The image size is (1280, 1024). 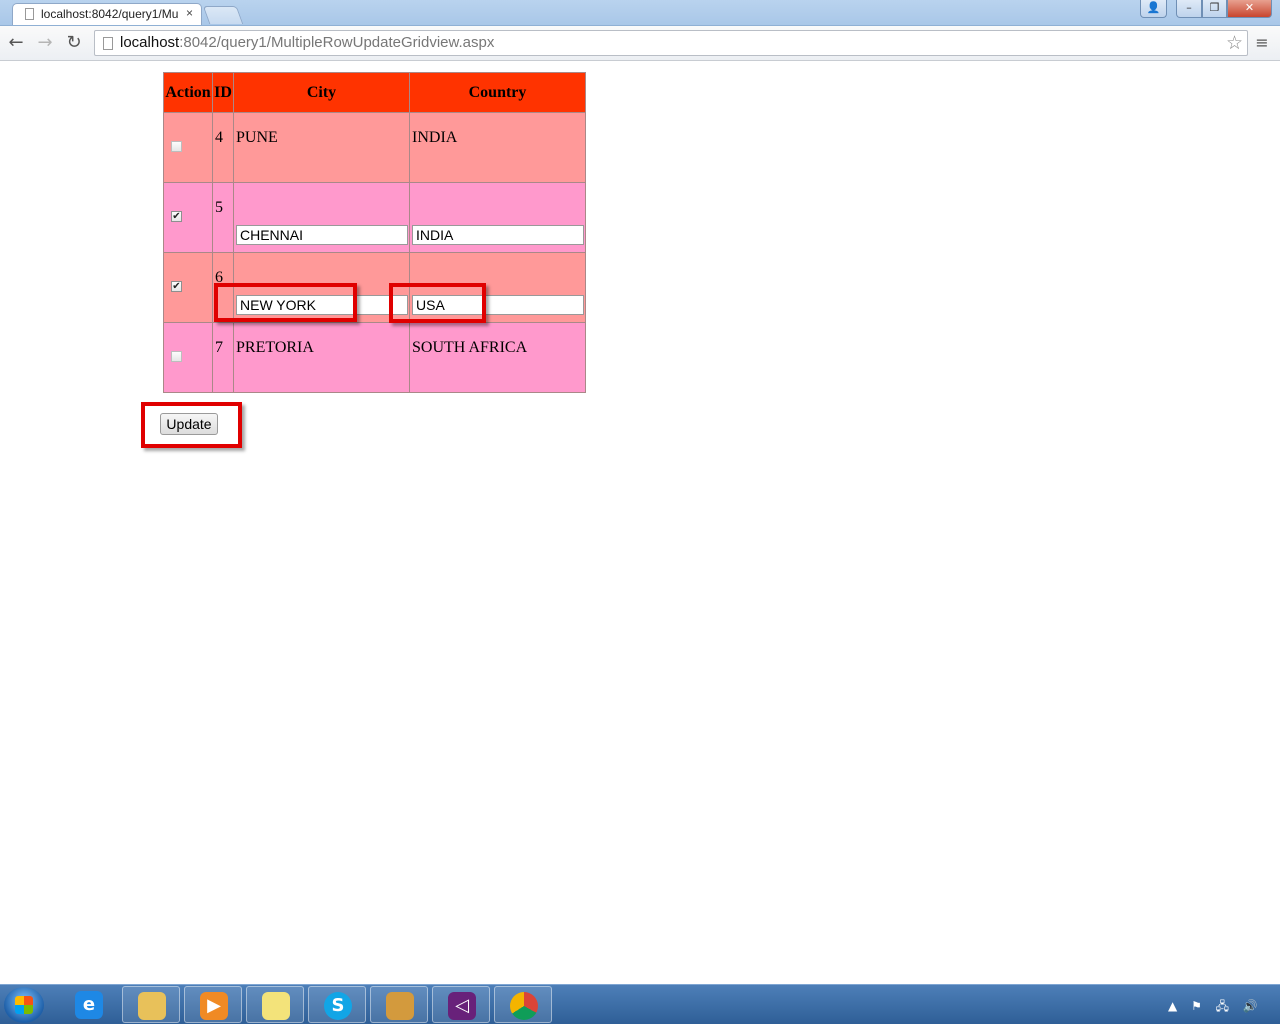 I want to click on id-value: 6, so click(x=219, y=277).